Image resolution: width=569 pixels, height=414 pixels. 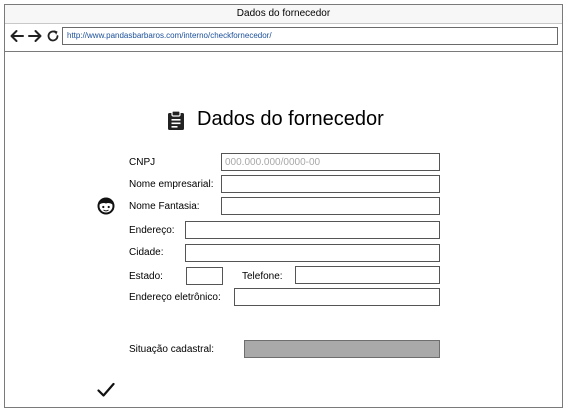 I want to click on page-title-text: Dados do fornecedor, so click(x=290, y=119).